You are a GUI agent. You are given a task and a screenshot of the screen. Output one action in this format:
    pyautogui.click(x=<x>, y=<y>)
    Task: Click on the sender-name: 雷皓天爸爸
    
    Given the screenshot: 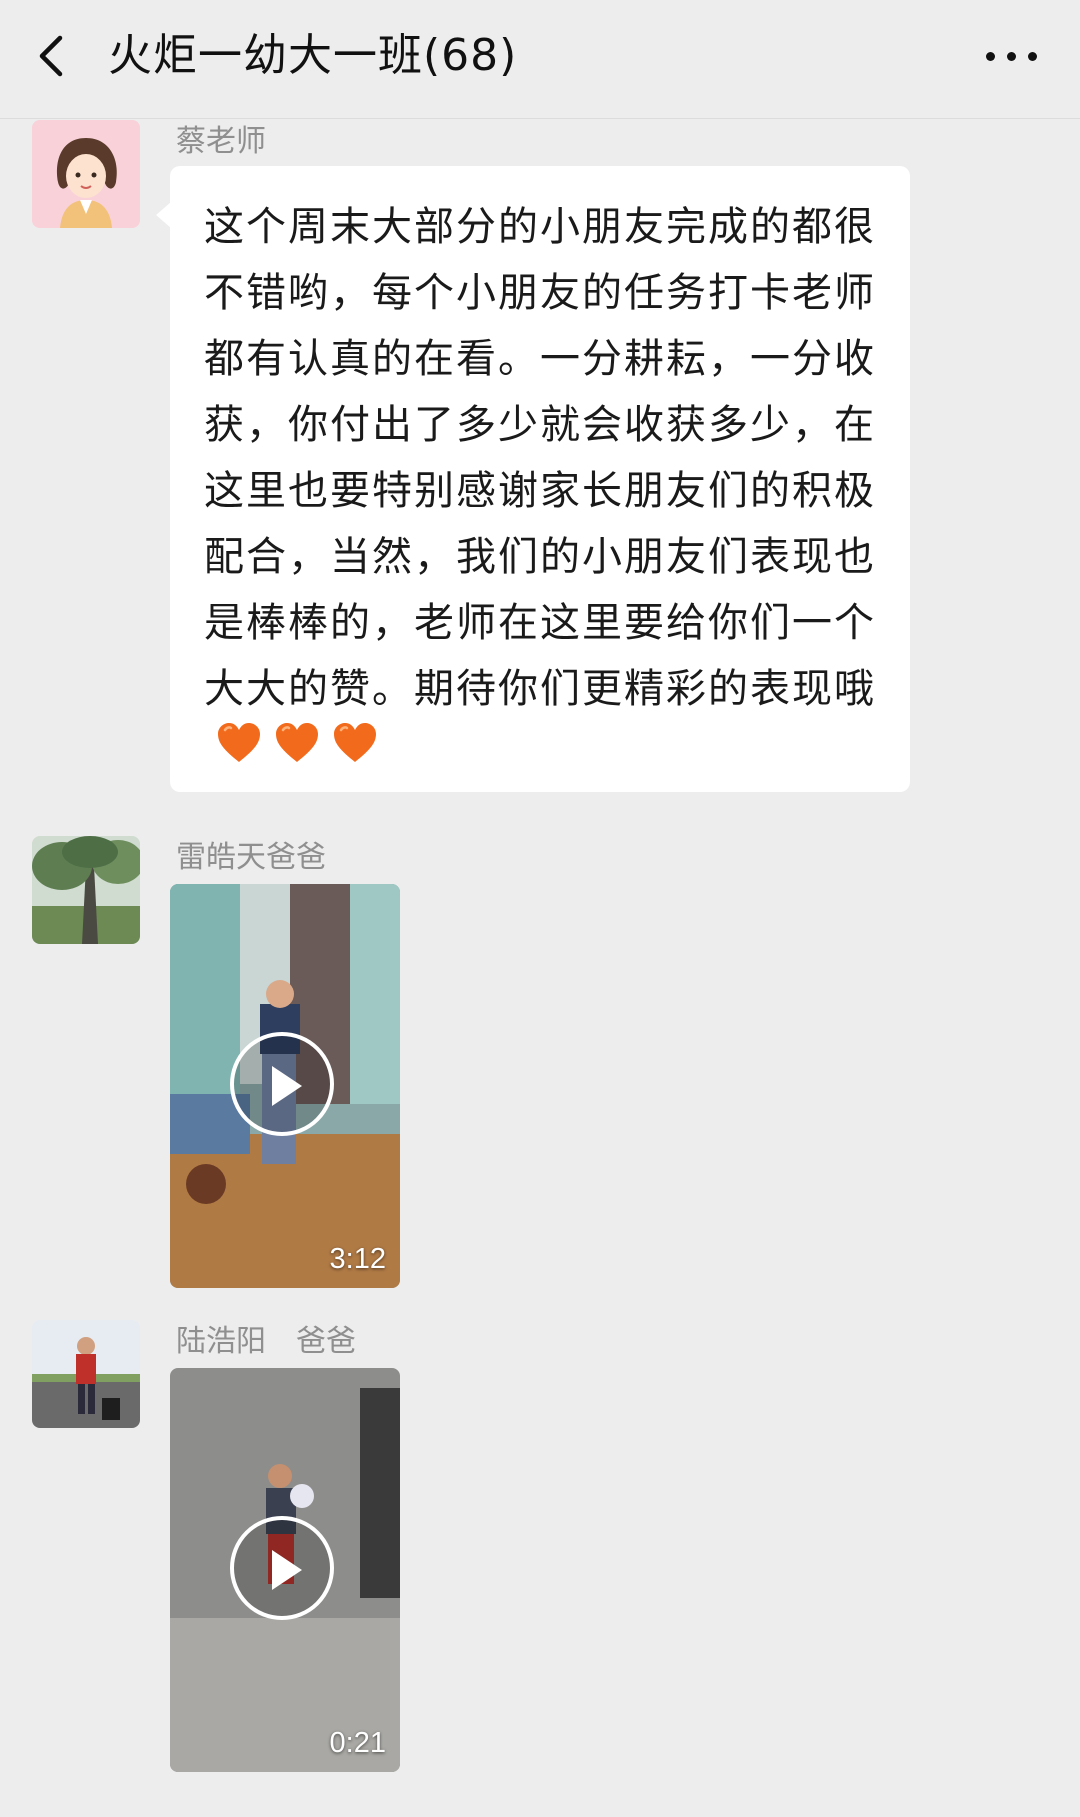 What is the action you would take?
    pyautogui.click(x=251, y=857)
    